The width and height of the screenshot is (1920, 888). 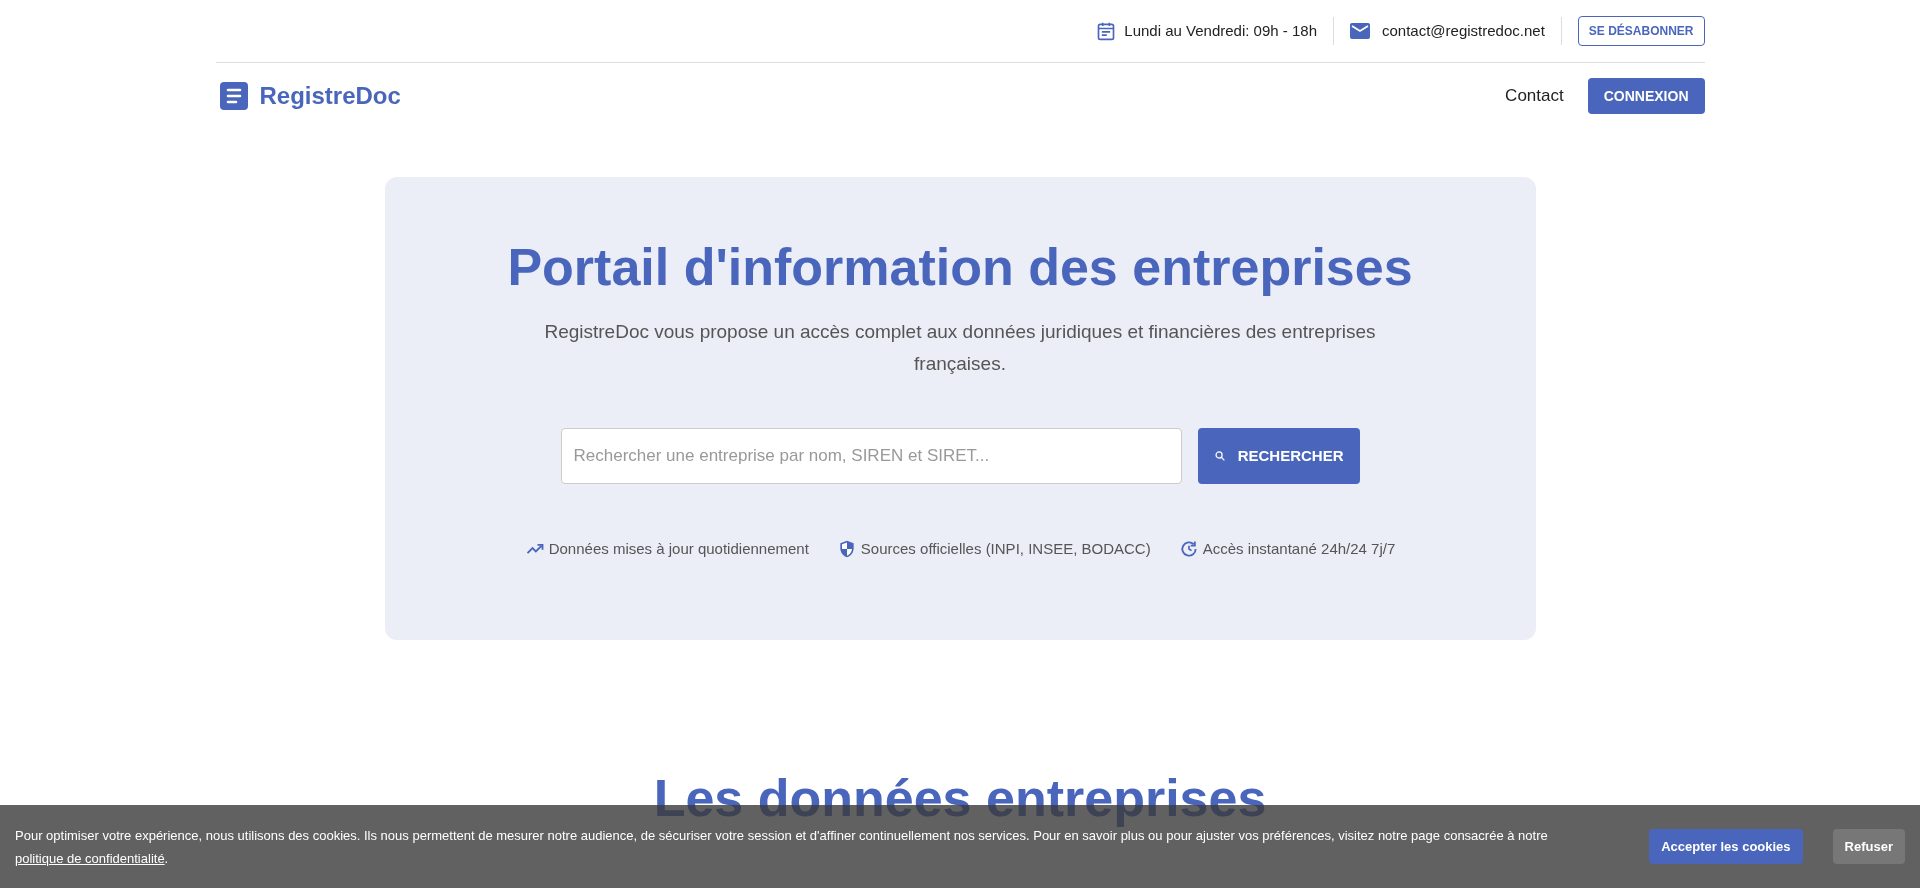 What do you see at coordinates (1299, 549) in the screenshot?
I see `feature-text: Accès instantané 24h/24 7j/7` at bounding box center [1299, 549].